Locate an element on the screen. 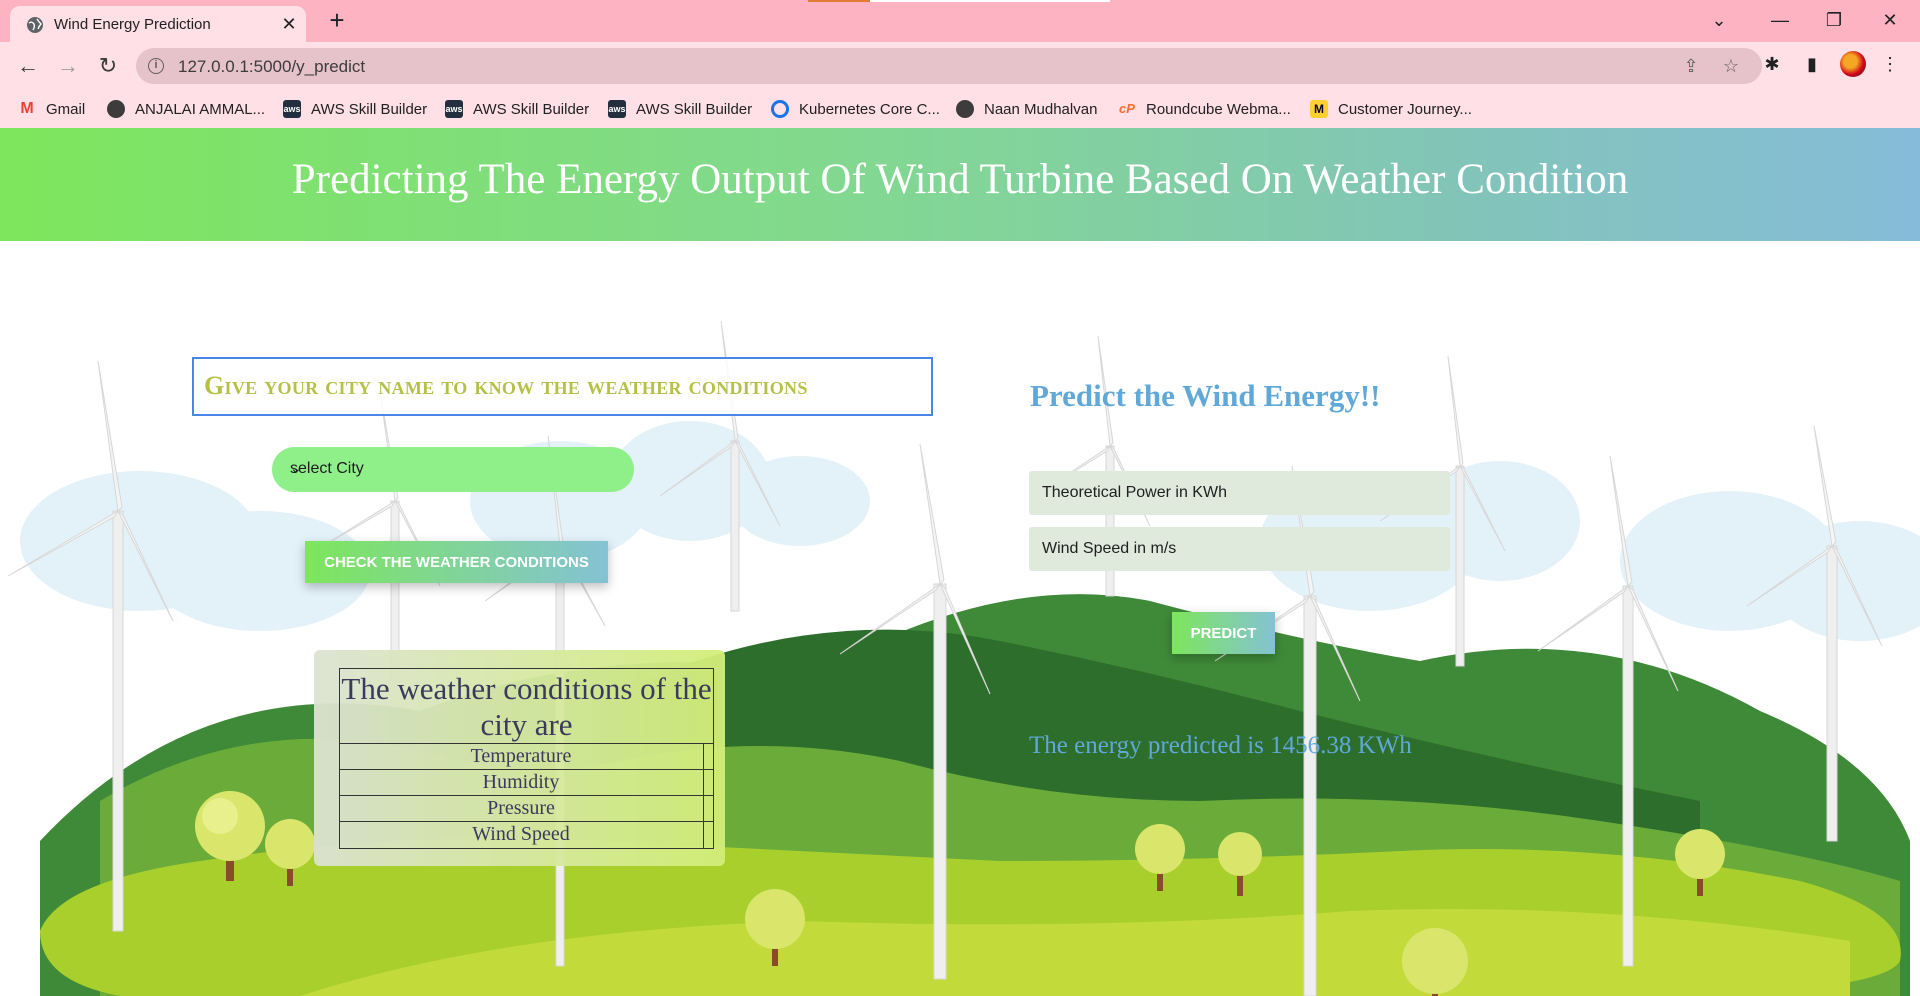  kubernetes-icon is located at coordinates (780, 109).